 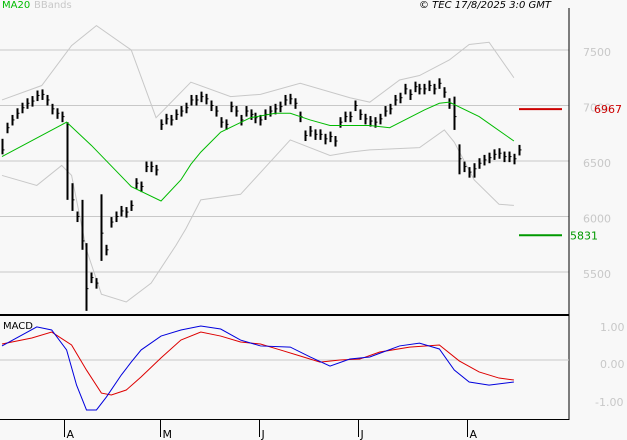 What do you see at coordinates (53, 5) in the screenshot?
I see `legend-bbands: BBands` at bounding box center [53, 5].